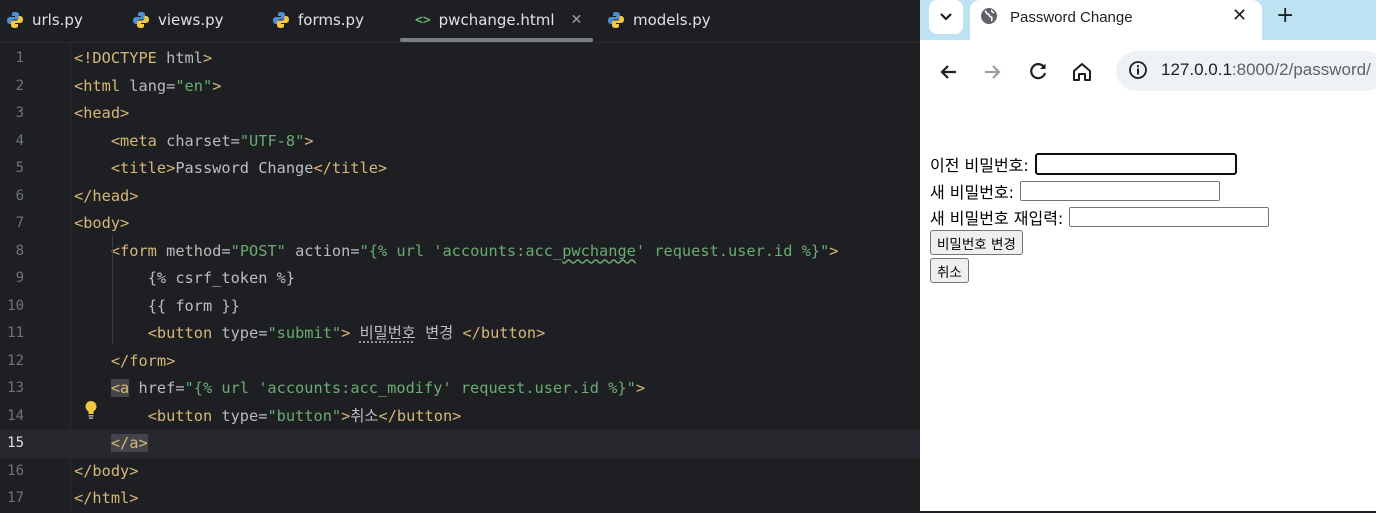 The image size is (1376, 513). I want to click on chevron-down-icon, so click(946, 17).